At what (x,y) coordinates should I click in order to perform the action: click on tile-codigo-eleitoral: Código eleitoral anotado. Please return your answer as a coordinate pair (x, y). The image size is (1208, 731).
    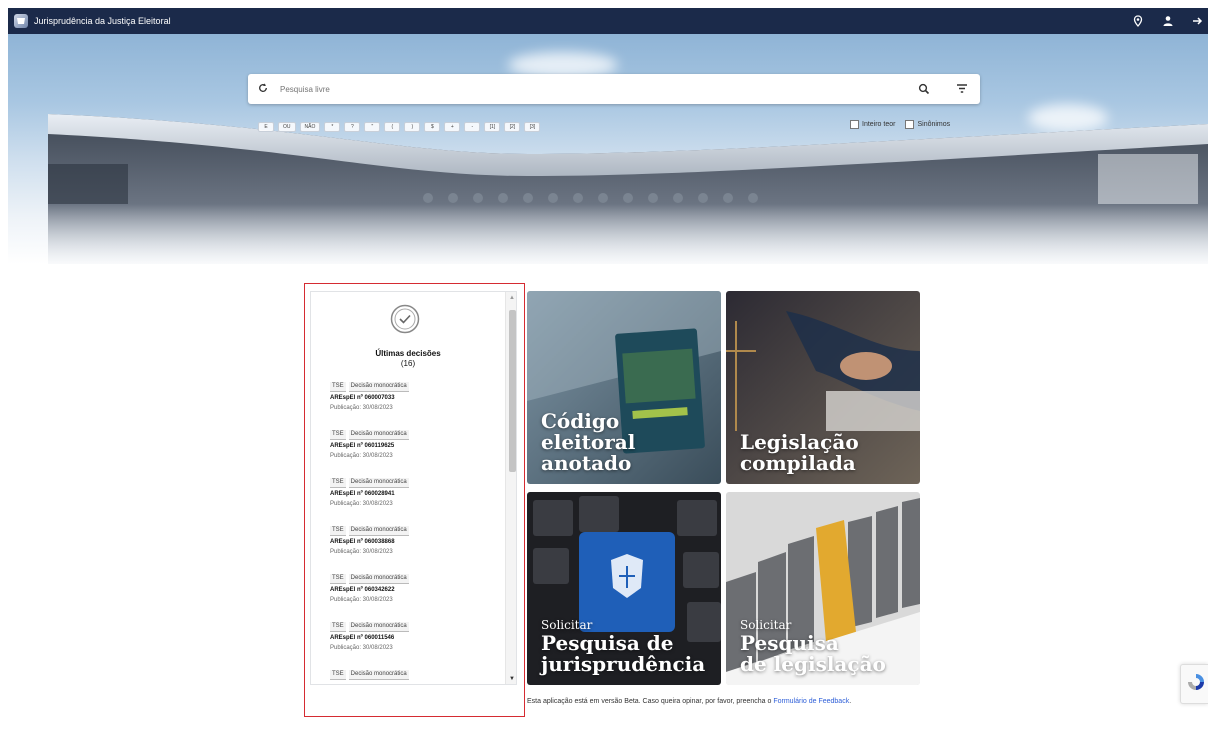
    Looking at the image, I should click on (624, 387).